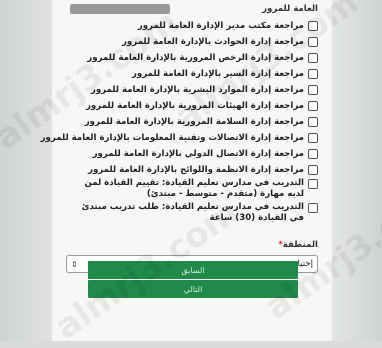 The width and height of the screenshot is (382, 348). What do you see at coordinates (300, 245) in the screenshot?
I see `region-label-text: المنطقة` at bounding box center [300, 245].